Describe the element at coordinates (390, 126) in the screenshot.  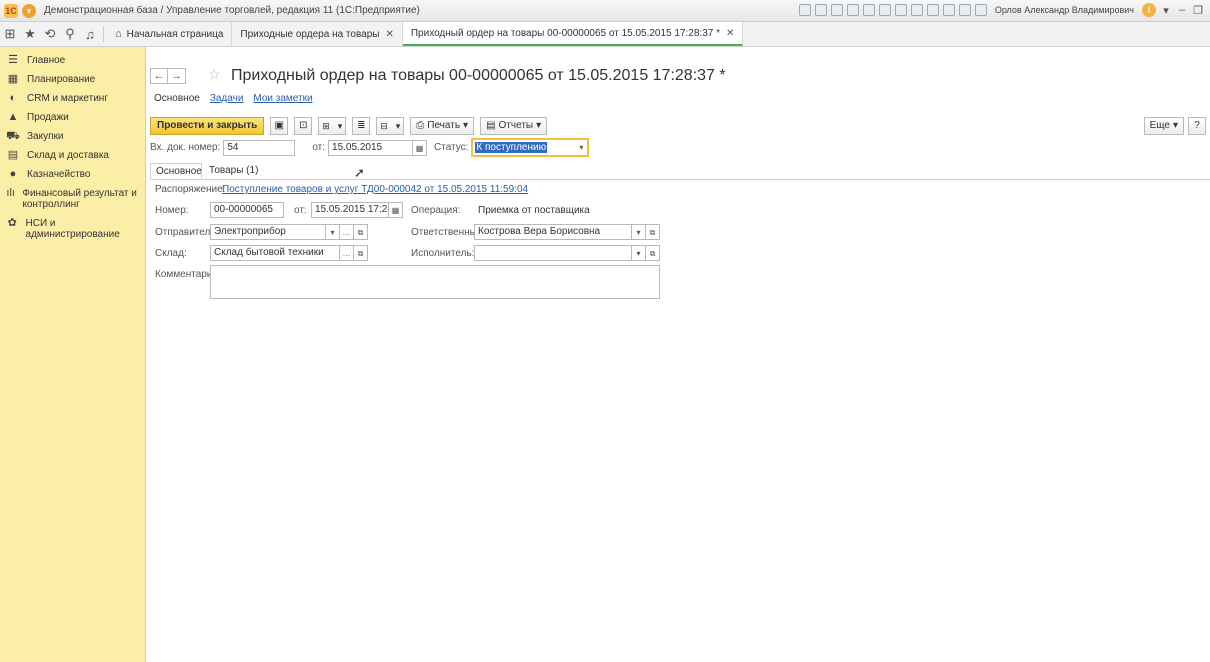
I see `structure-icon: ⊟ ▾` at that location.